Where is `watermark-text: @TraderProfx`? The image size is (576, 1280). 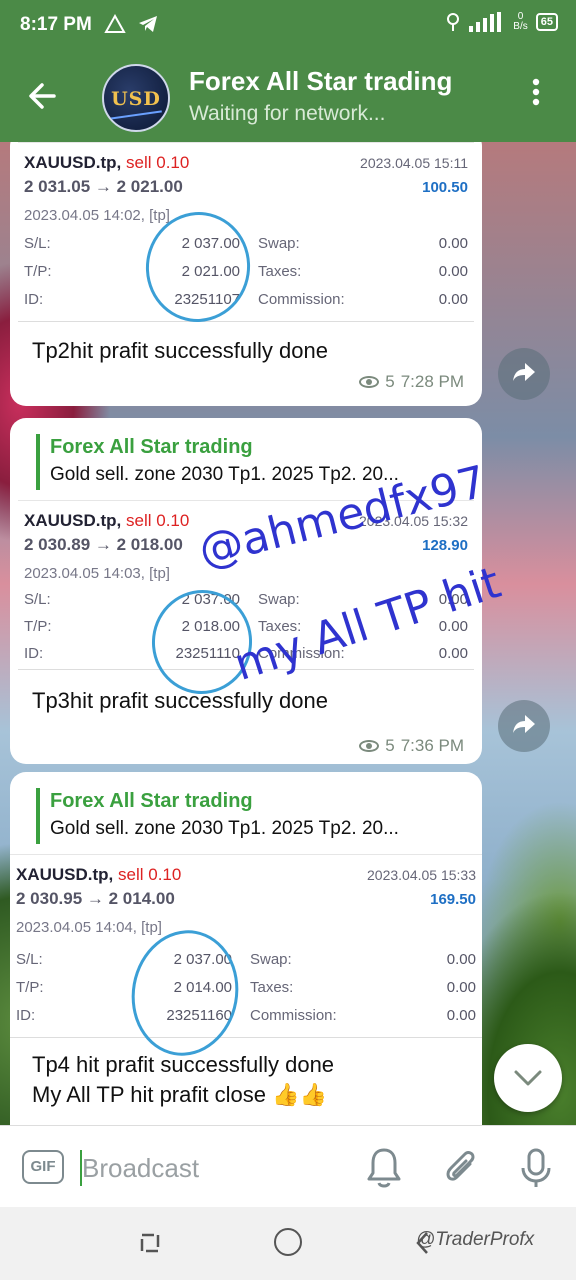 watermark-text: @TraderProfx is located at coordinates (475, 1239).